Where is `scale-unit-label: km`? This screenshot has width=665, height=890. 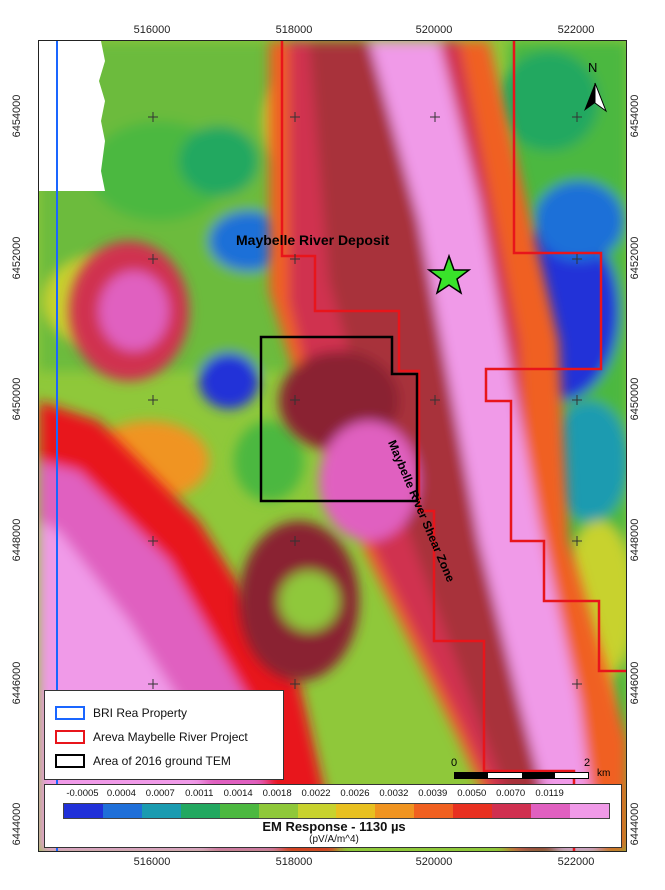
scale-unit-label: km is located at coordinates (604, 773).